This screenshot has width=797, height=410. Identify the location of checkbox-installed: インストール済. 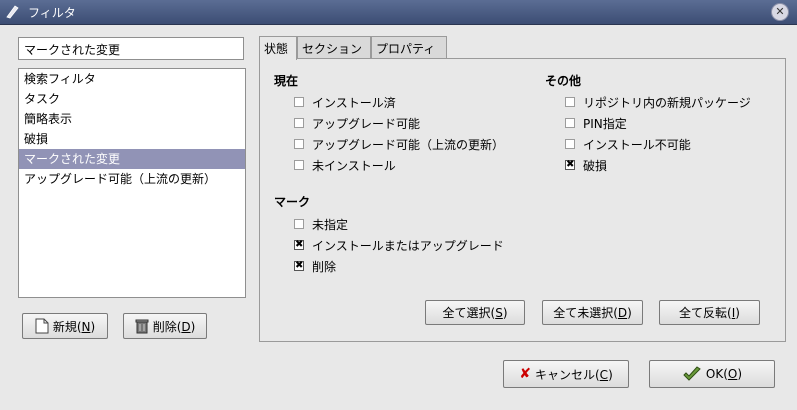
(345, 102).